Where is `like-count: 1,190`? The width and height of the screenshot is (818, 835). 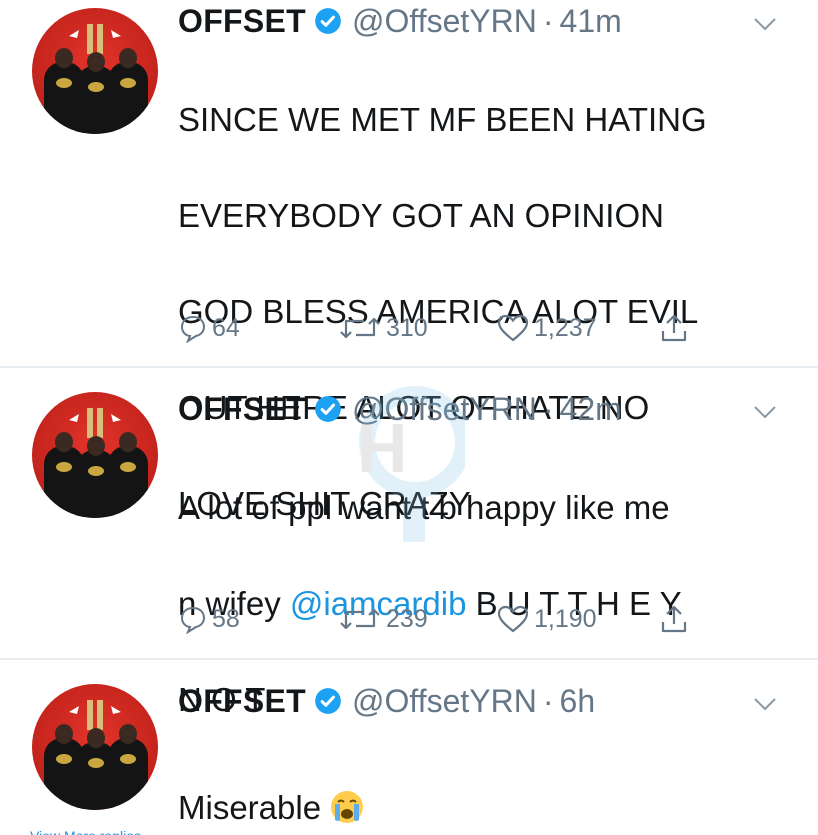 like-count: 1,190 is located at coordinates (565, 618).